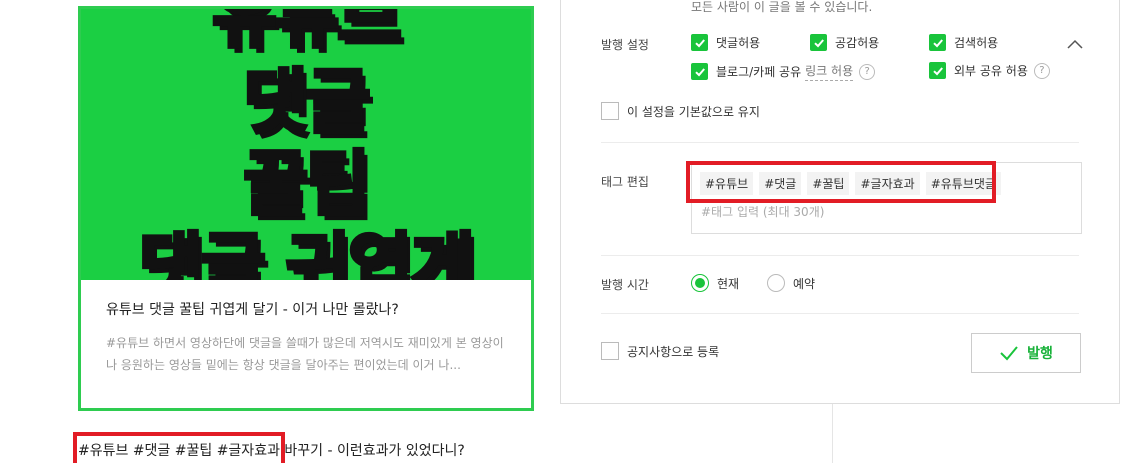 Image resolution: width=1121 pixels, height=463 pixels. What do you see at coordinates (673, 351) in the screenshot?
I see `checkbox-label: 공지사항으로 등록` at bounding box center [673, 351].